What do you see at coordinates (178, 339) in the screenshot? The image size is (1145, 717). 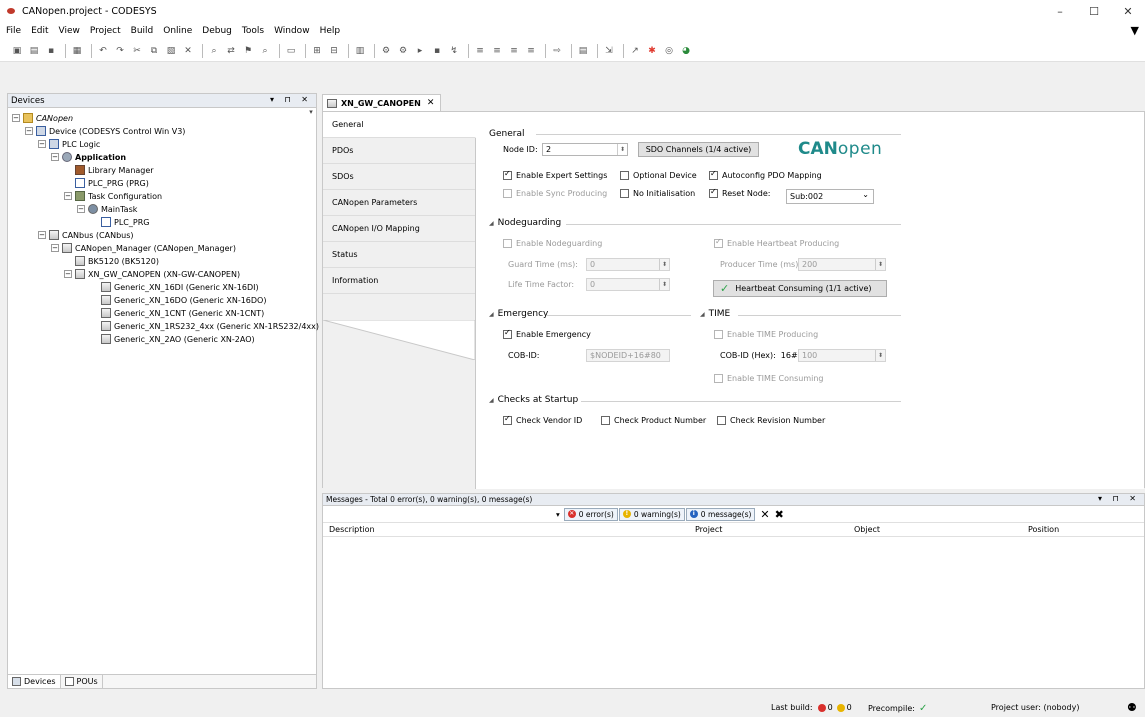 I see `tree-node: Generic_XN_2AO (Generic XN-2AO)` at bounding box center [178, 339].